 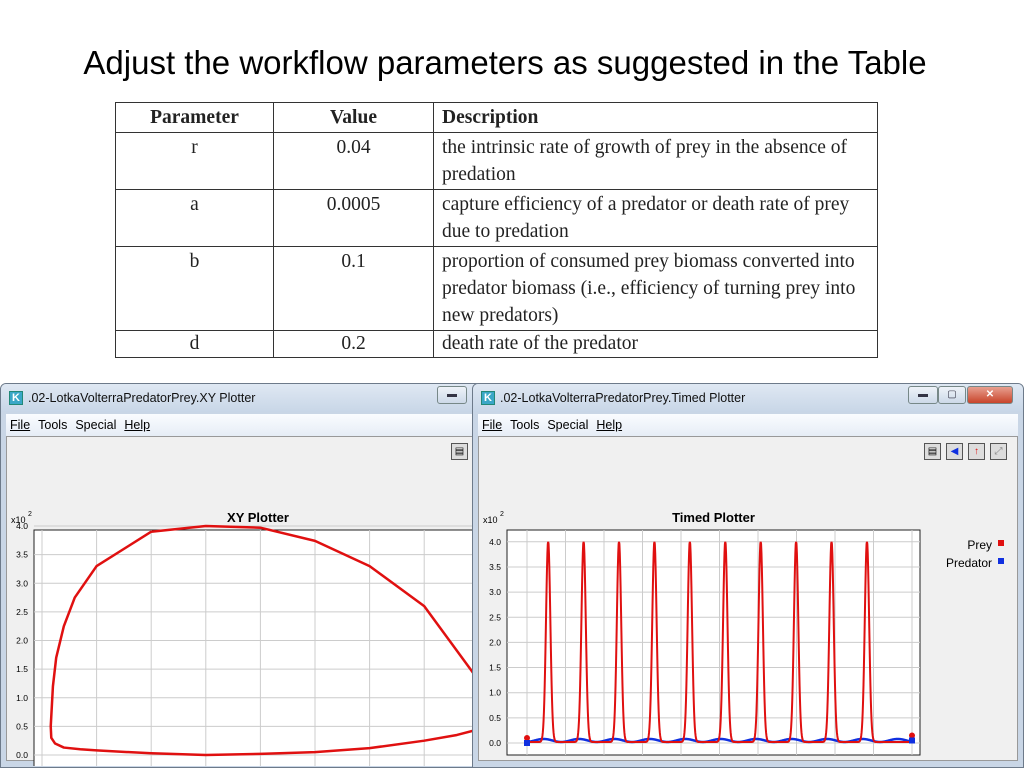 I want to click on table-row: d 0.2 death rate of the predator, so click(x=496, y=344).